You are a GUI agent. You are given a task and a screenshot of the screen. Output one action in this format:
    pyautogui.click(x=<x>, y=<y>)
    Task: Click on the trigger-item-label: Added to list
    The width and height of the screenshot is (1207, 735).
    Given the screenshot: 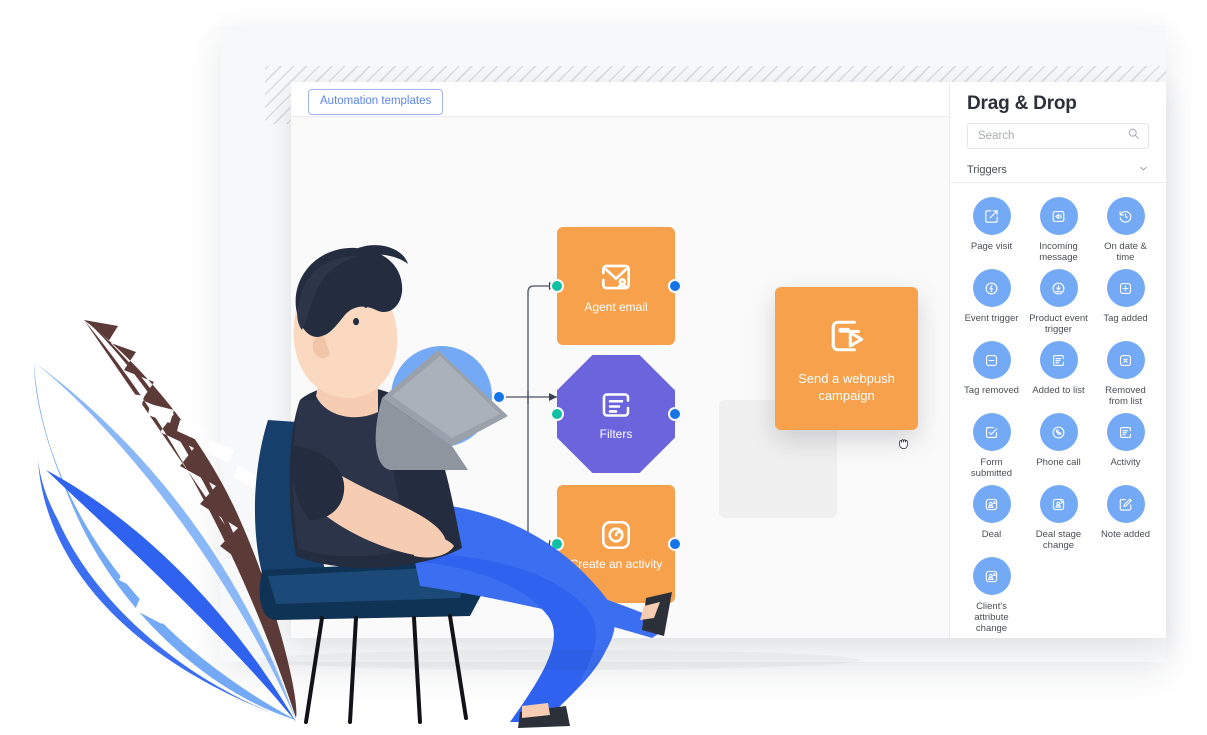 What is the action you would take?
    pyautogui.click(x=1058, y=390)
    